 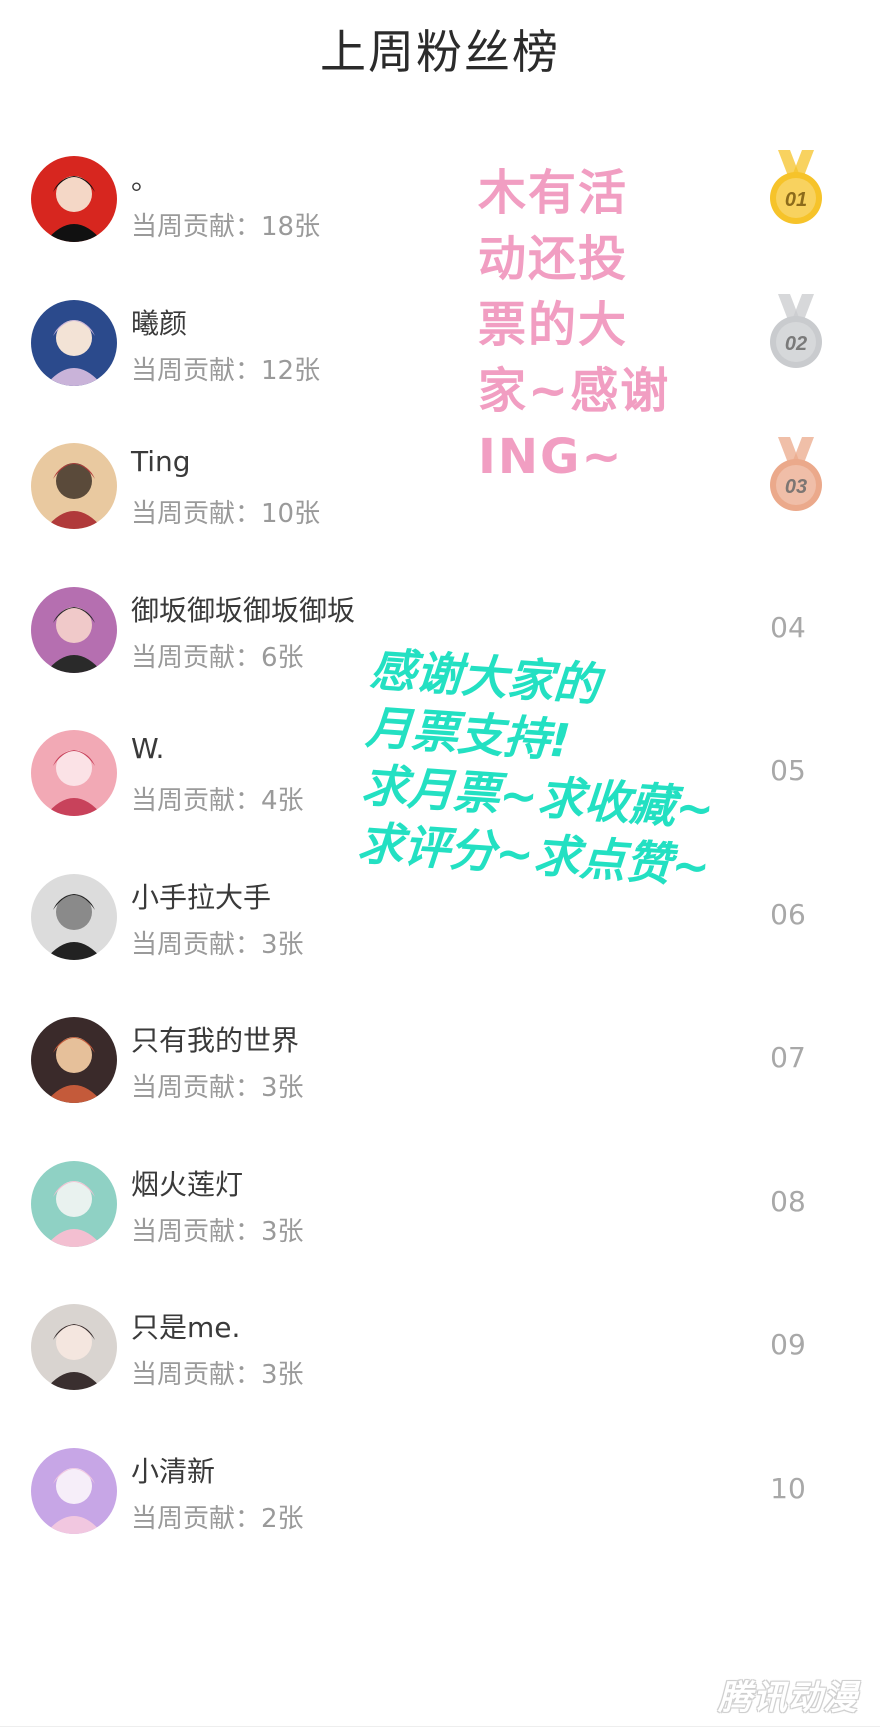 I want to click on fan-name: 小清新, so click(x=173, y=1471).